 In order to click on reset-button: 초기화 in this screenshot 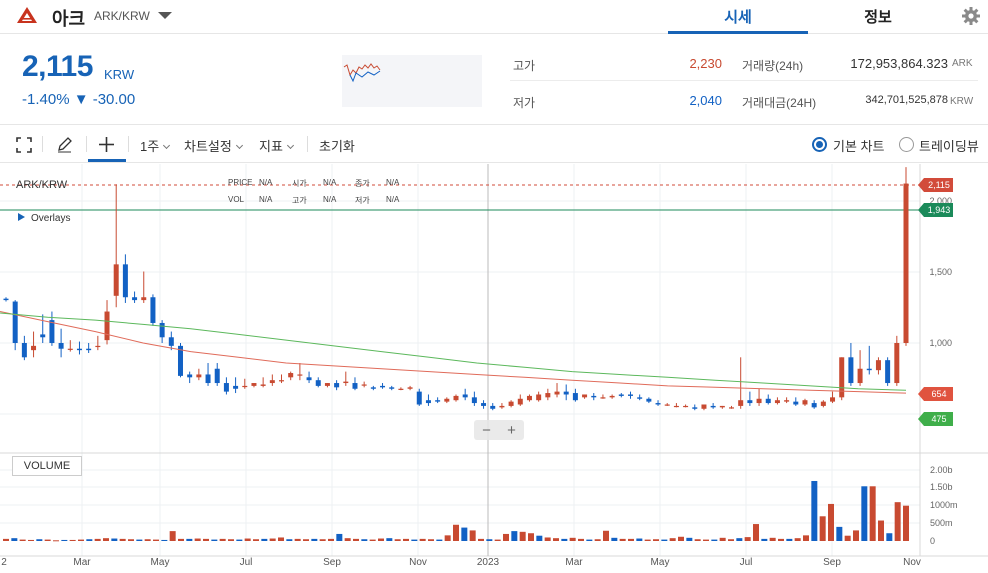, I will do `click(337, 145)`.